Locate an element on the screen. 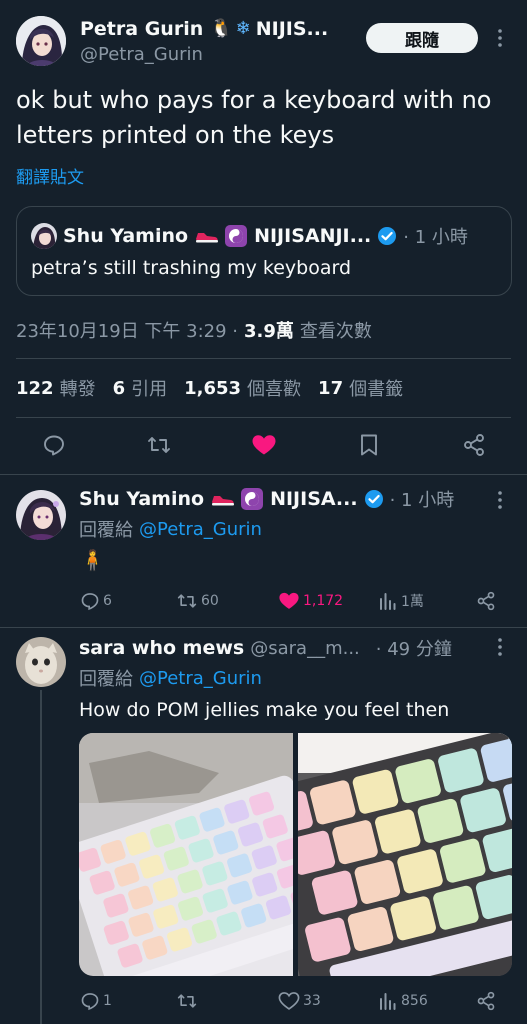  thread-connector is located at coordinates (41, 857).